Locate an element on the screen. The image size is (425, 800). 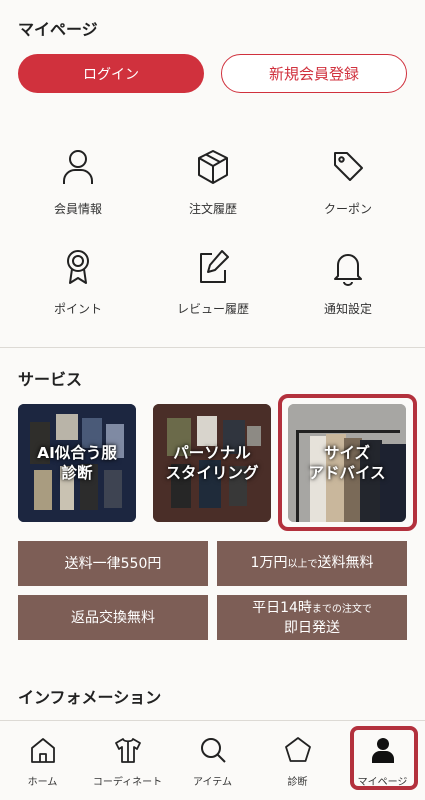
login-button: ログイン is located at coordinates (111, 73).